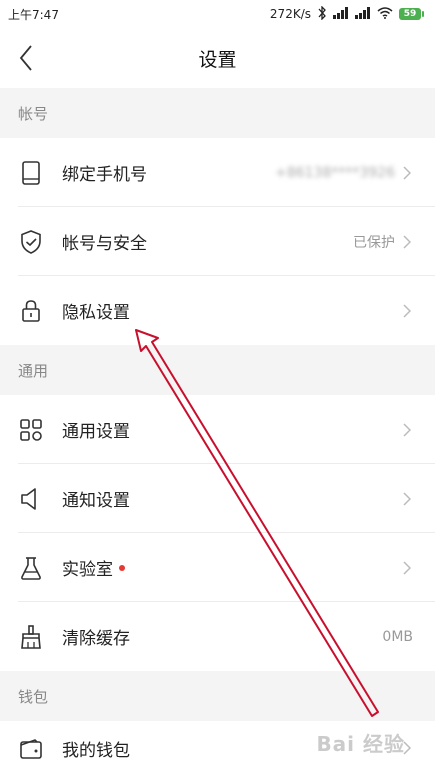  I want to click on flask-icon, so click(31, 568).